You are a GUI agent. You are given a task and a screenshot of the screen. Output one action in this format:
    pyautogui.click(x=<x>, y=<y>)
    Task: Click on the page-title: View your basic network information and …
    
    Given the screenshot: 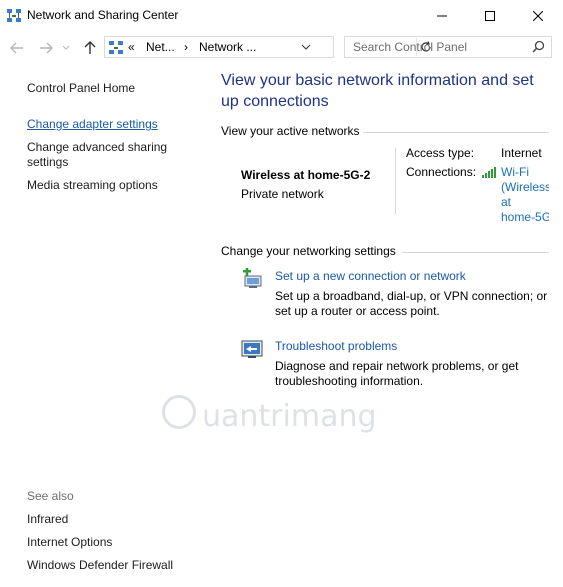 What is the action you would take?
    pyautogui.click(x=377, y=91)
    